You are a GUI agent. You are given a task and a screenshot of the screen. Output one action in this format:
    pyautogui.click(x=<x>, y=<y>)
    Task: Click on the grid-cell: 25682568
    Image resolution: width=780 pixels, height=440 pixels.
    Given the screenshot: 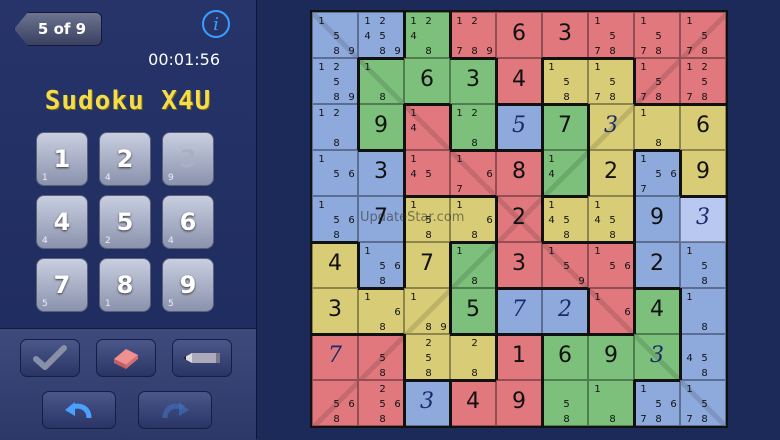 What is the action you would take?
    pyautogui.click(x=381, y=403)
    